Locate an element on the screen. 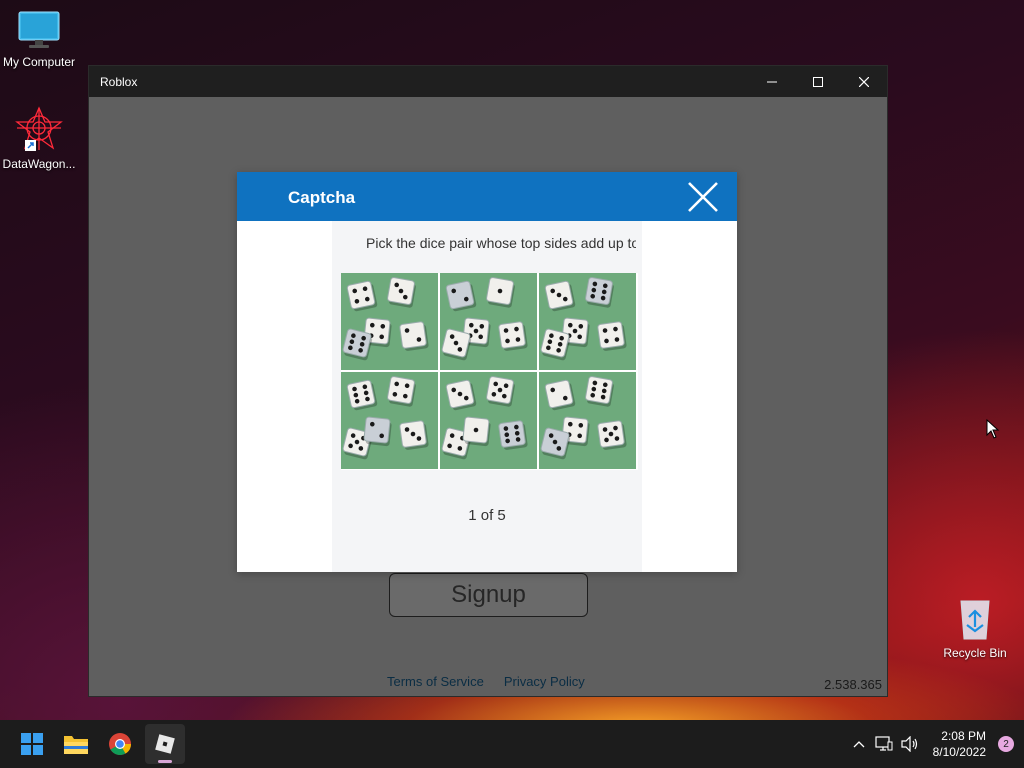 The image size is (1024, 768). chevron-up-icon is located at coordinates (859, 744).